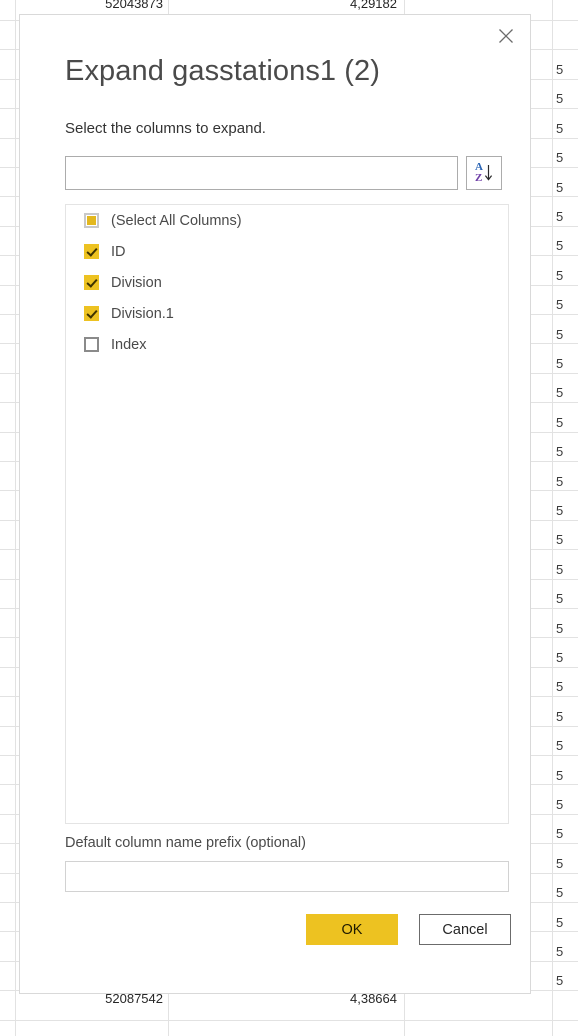  What do you see at coordinates (465, 929) in the screenshot?
I see `cancel-button: Cancel` at bounding box center [465, 929].